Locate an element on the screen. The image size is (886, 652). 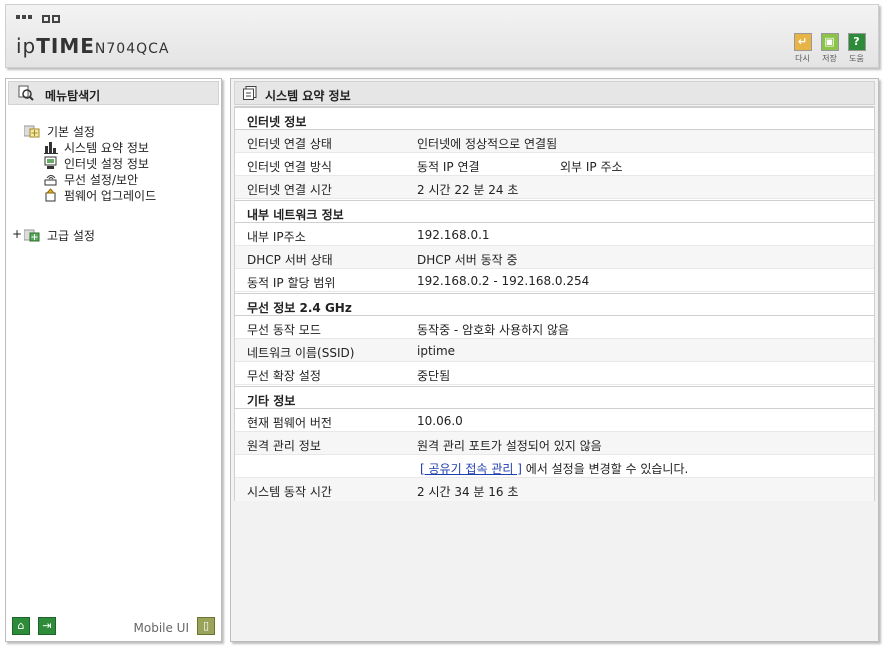
iptime-logo: ipTIMEN704QCA is located at coordinates (93, 46).